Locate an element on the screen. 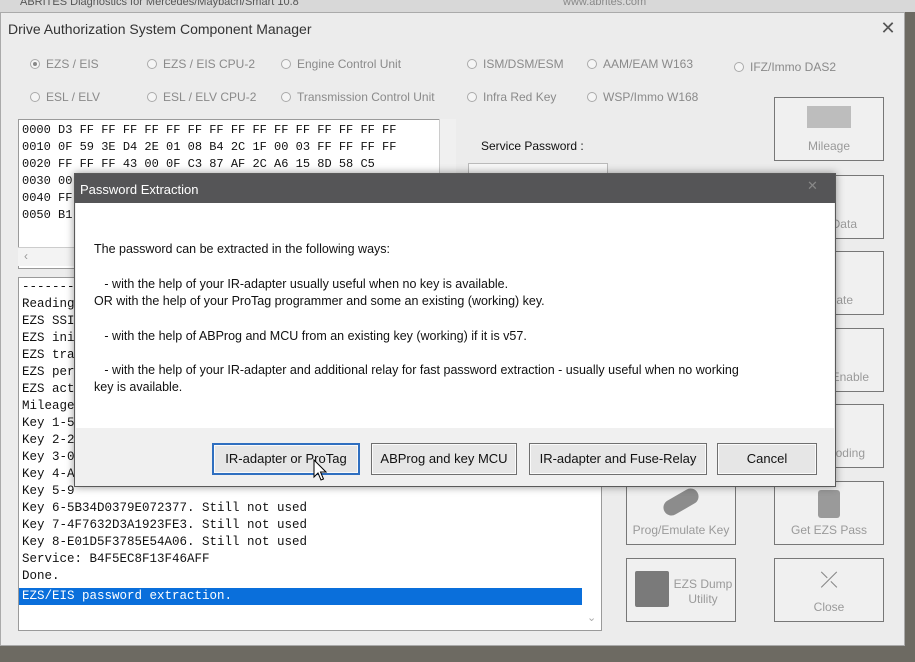 This screenshot has height=662, width=915. radio-ism-dsm-esm: ISM/DSM/ESM is located at coordinates (515, 64).